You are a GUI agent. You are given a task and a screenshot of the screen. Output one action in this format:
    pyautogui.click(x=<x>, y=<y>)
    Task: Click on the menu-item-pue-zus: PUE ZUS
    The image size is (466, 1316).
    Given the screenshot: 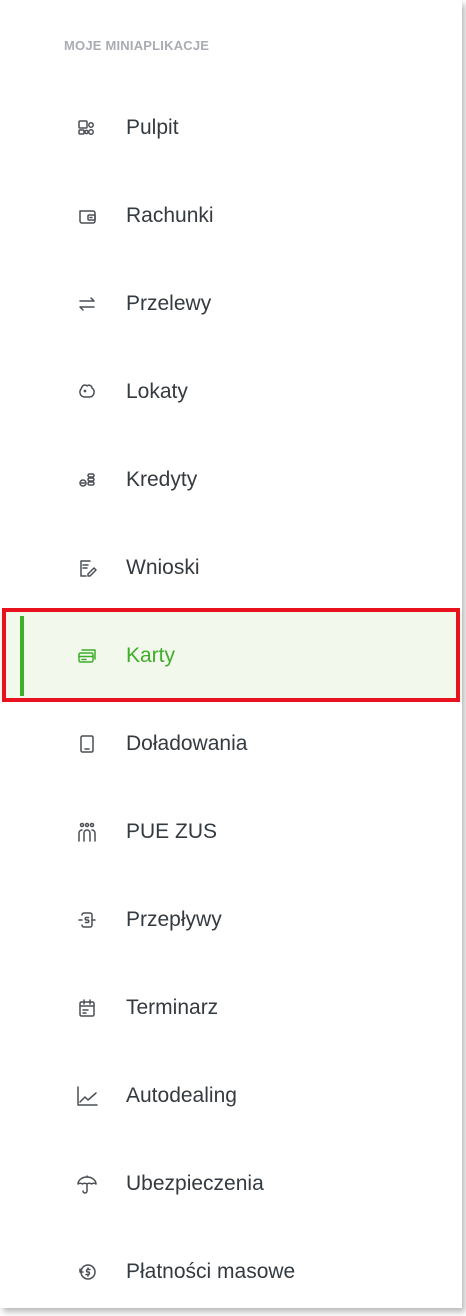 What is the action you would take?
    pyautogui.click(x=231, y=832)
    